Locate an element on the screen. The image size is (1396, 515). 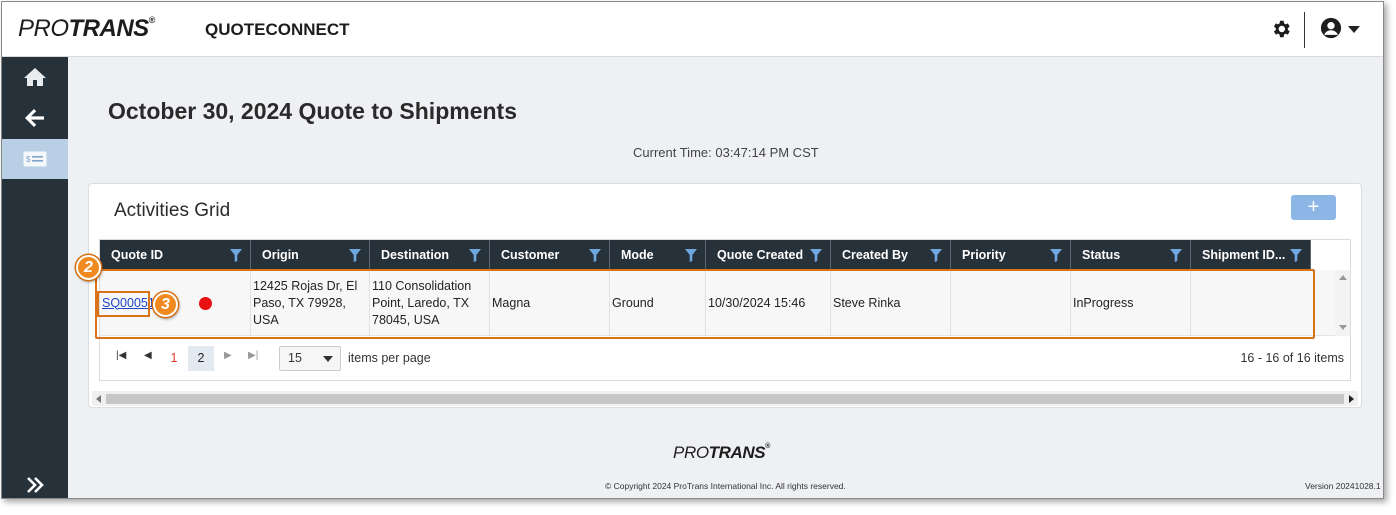
column-header-origin: Origin is located at coordinates (310, 255).